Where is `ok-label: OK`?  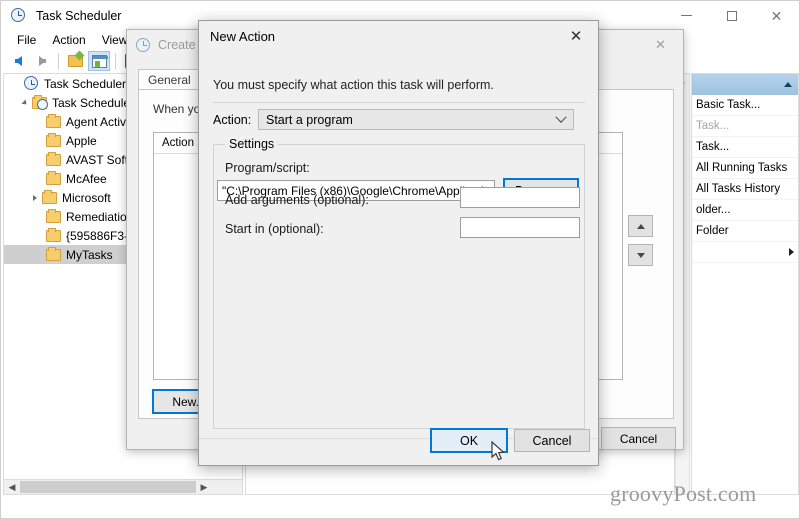 ok-label: OK is located at coordinates (469, 440).